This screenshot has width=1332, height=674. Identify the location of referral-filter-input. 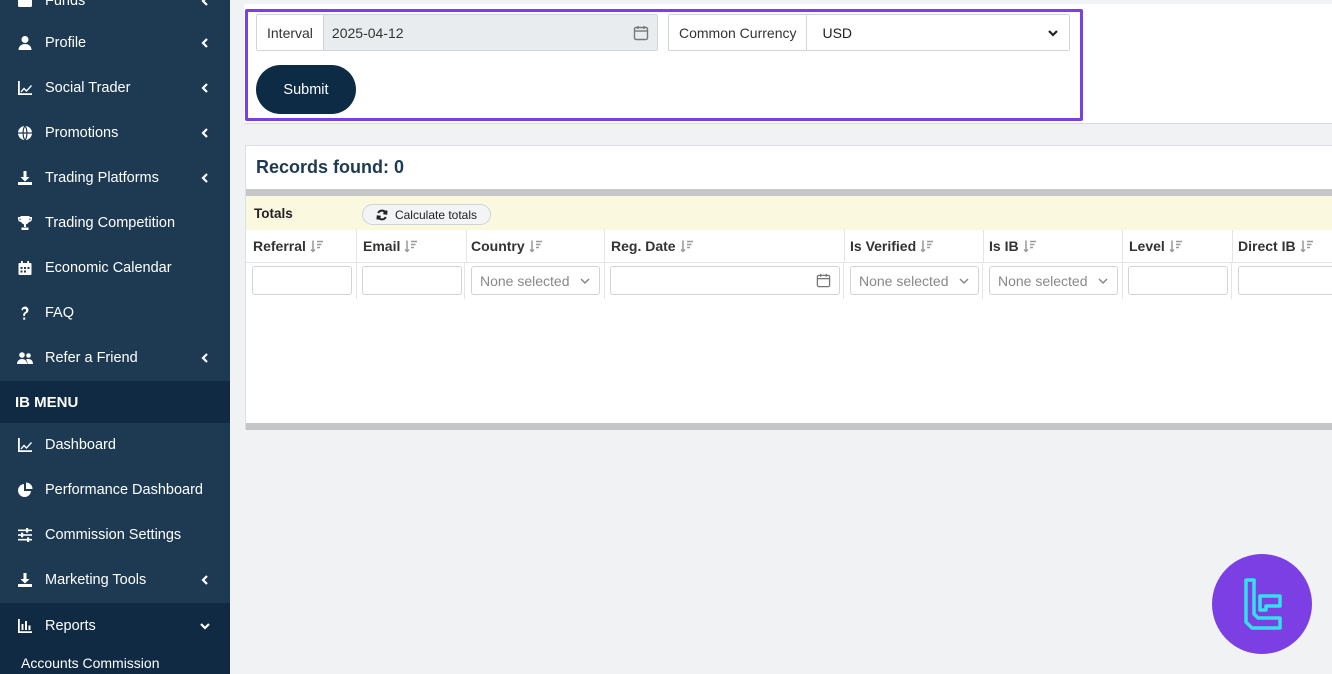
(302, 280).